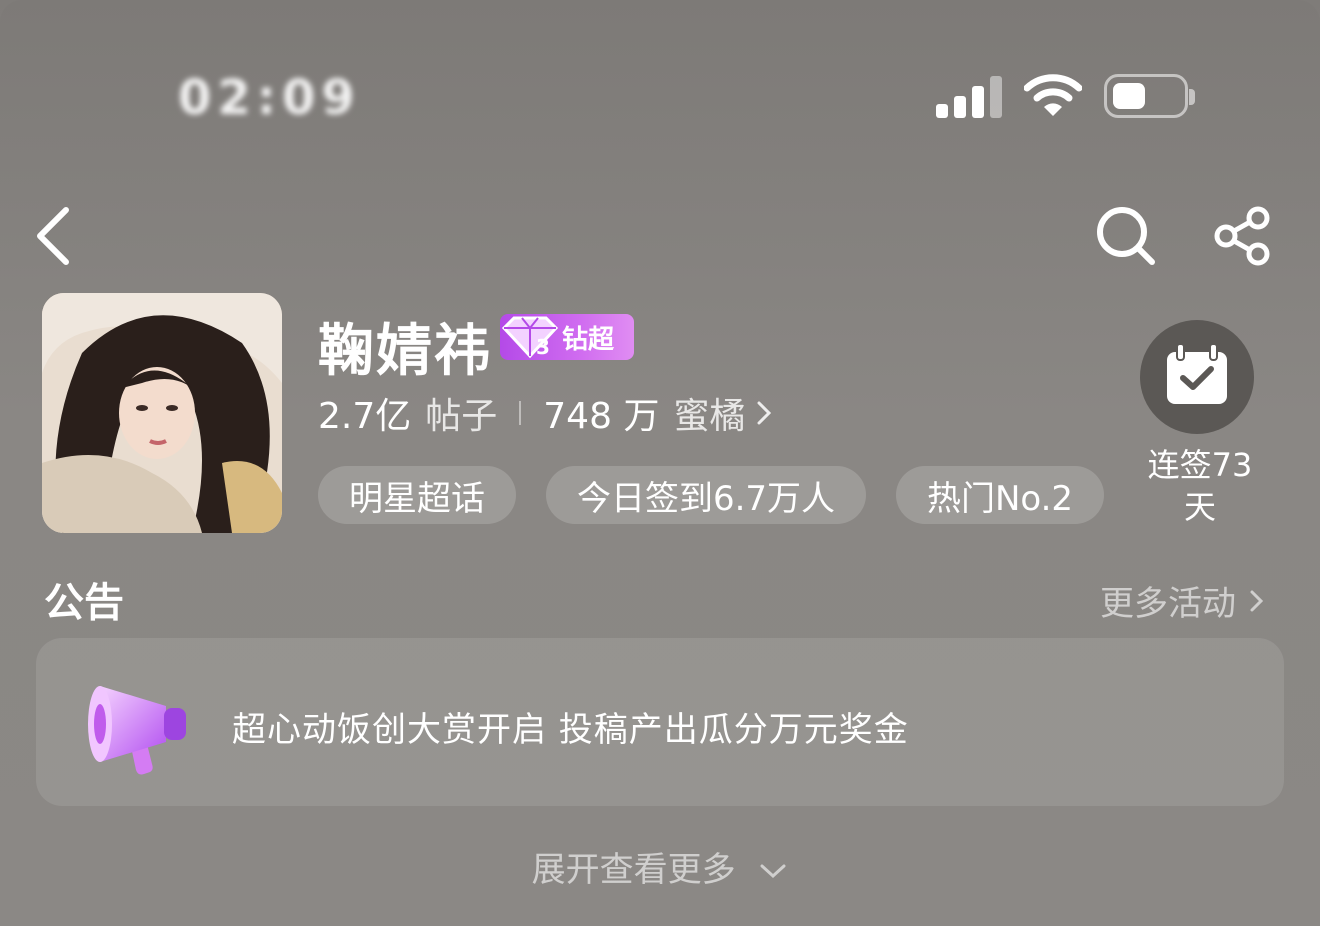 The height and width of the screenshot is (926, 1320). Describe the element at coordinates (417, 495) in the screenshot. I see `tag-celebrity-topic: 明星超话` at that location.